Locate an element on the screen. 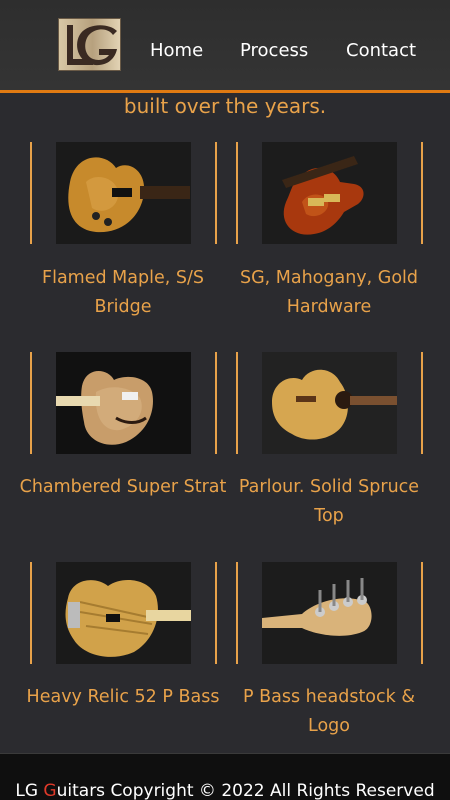  nav-process: Process is located at coordinates (274, 50).